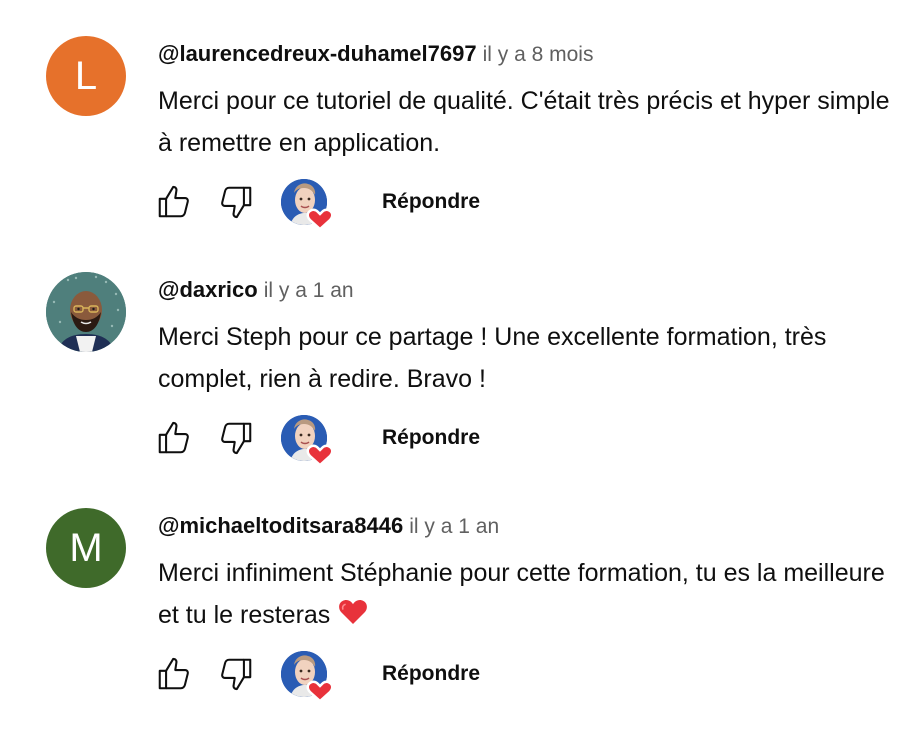 The image size is (918, 734). I want to click on avatar, so click(86, 312).